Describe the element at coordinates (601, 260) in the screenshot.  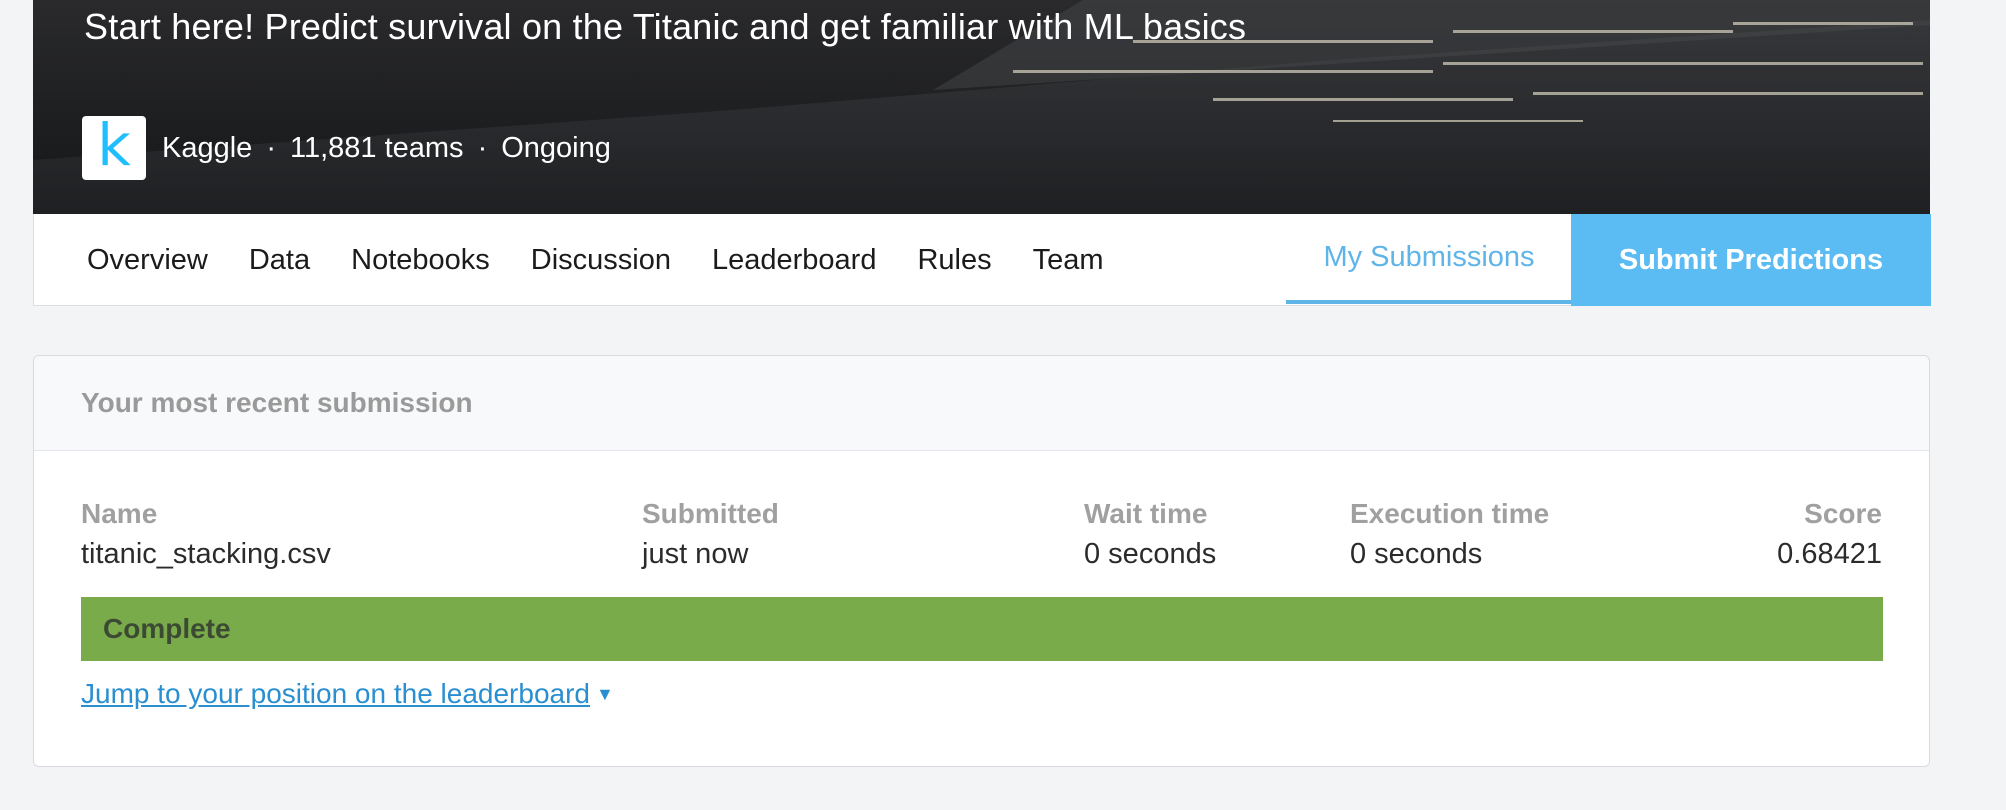
I see `tab-discussion: Discussion` at that location.